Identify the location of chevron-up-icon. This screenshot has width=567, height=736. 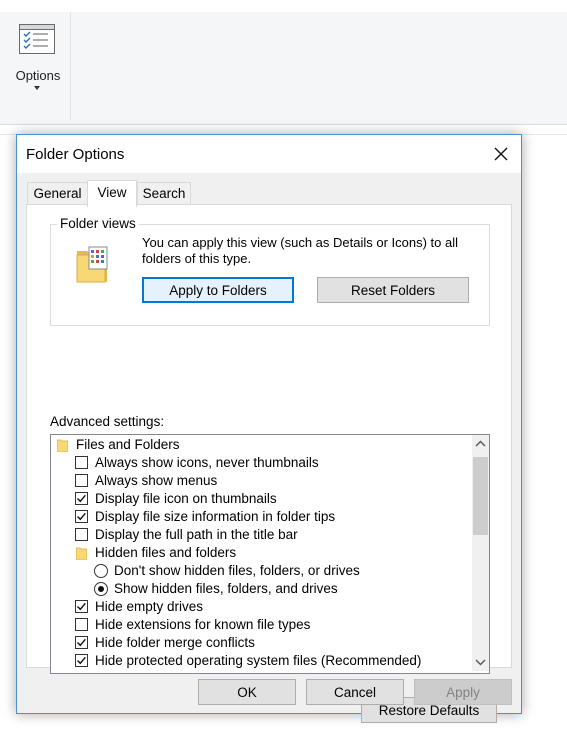
(480, 443).